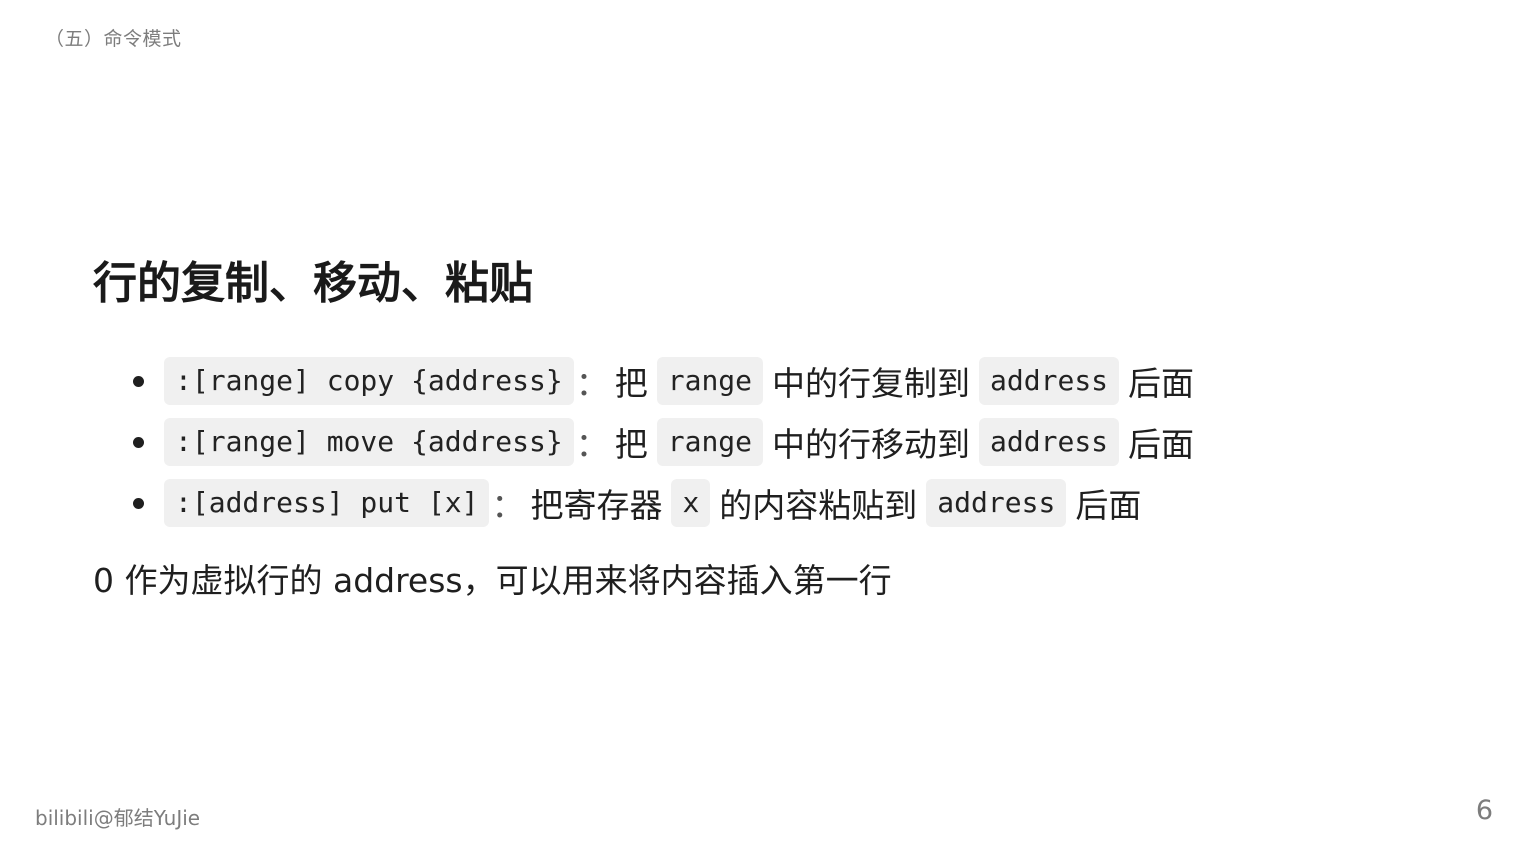 The height and width of the screenshot is (856, 1523). I want to click on inline-code: x, so click(691, 503).